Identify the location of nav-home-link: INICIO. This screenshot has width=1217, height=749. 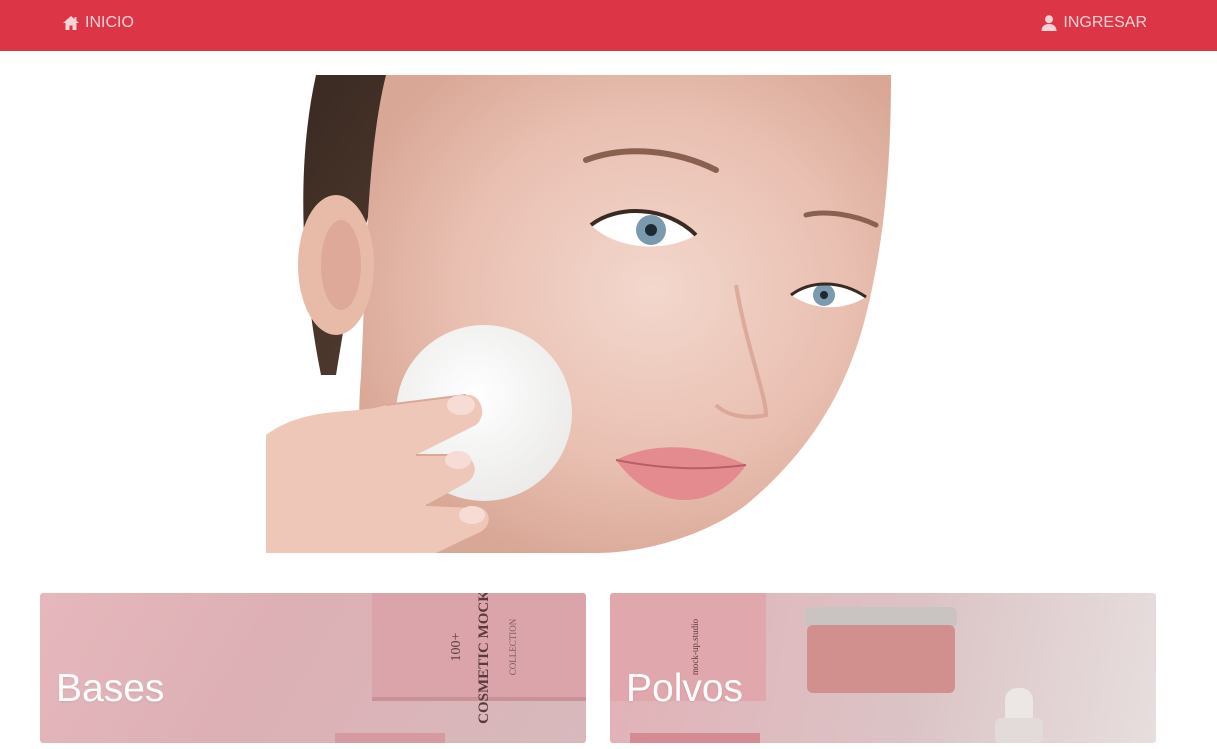
(98, 23).